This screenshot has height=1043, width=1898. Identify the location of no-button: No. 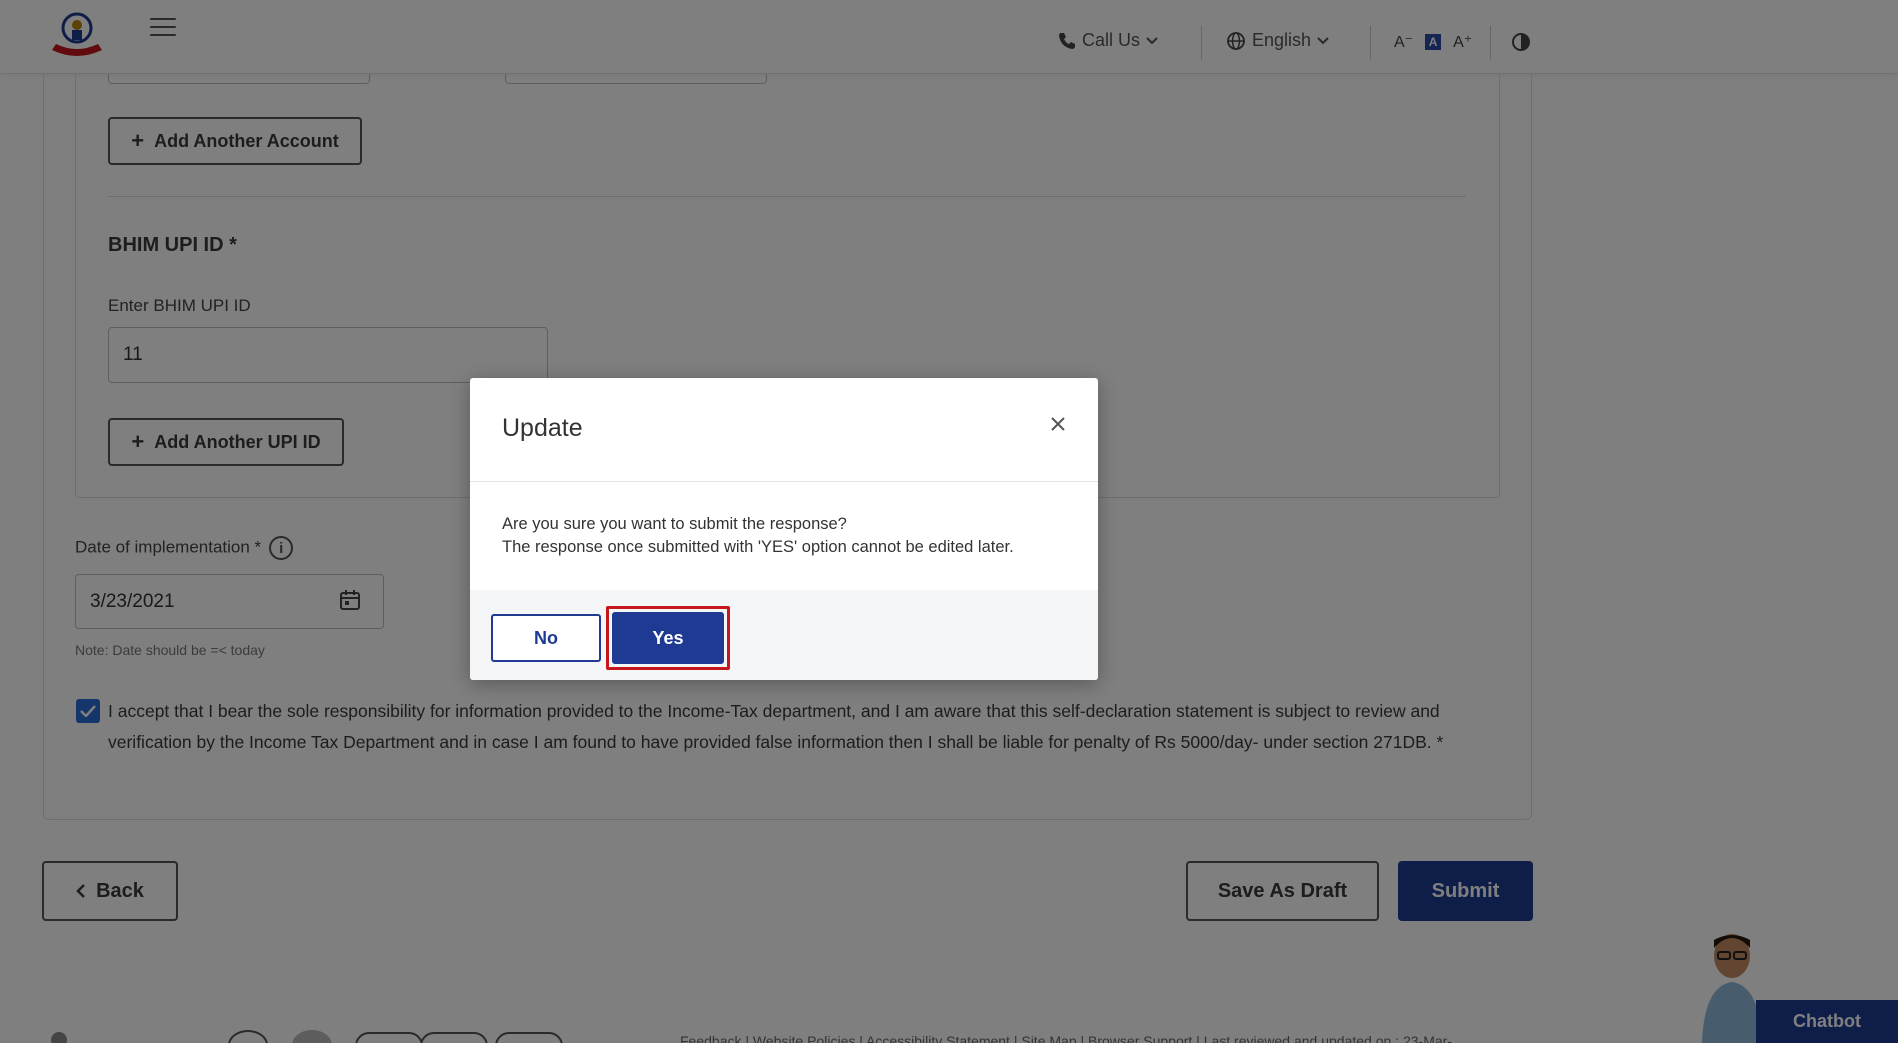
(546, 638).